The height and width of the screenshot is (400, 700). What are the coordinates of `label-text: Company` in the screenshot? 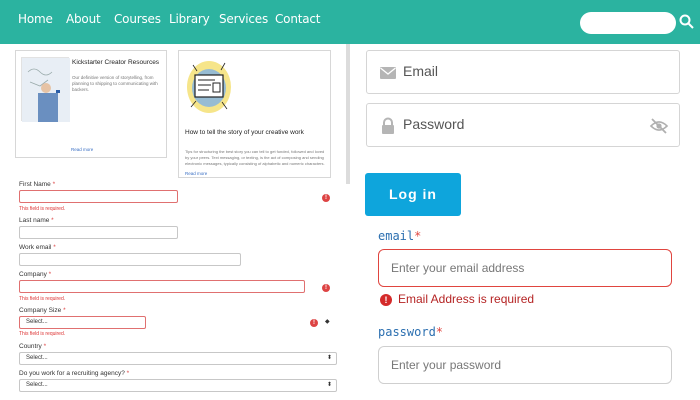 It's located at (33, 274).